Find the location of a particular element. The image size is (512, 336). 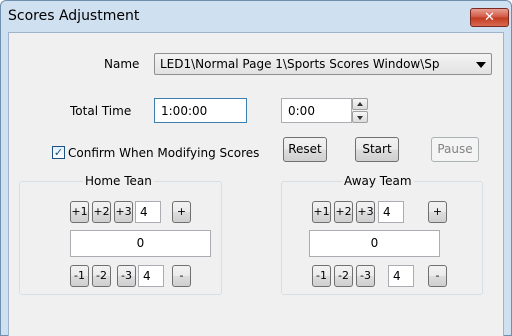

home-decrement-value: 4 is located at coordinates (147, 276).